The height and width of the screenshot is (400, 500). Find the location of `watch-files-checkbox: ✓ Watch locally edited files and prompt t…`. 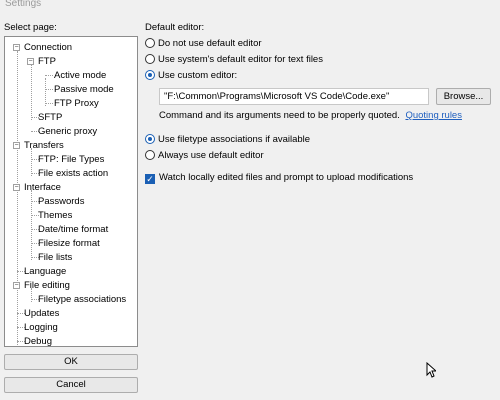

watch-files-checkbox: ✓ Watch locally edited files and prompt t… is located at coordinates (279, 178).